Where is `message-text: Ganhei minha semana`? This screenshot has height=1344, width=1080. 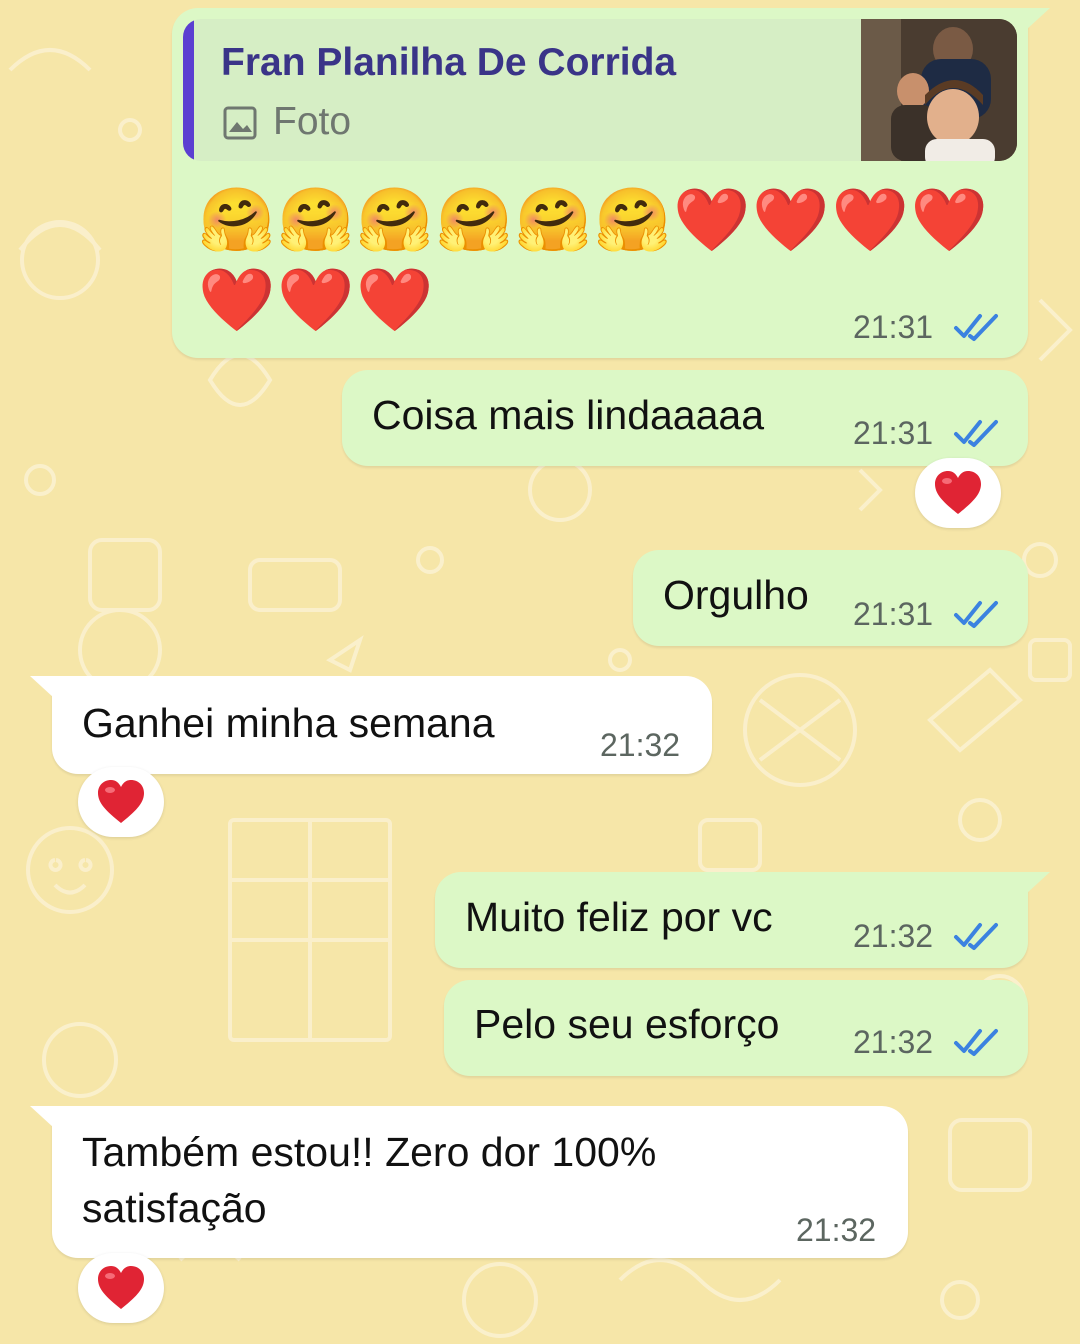
message-text: Ganhei minha semana is located at coordinates (288, 723).